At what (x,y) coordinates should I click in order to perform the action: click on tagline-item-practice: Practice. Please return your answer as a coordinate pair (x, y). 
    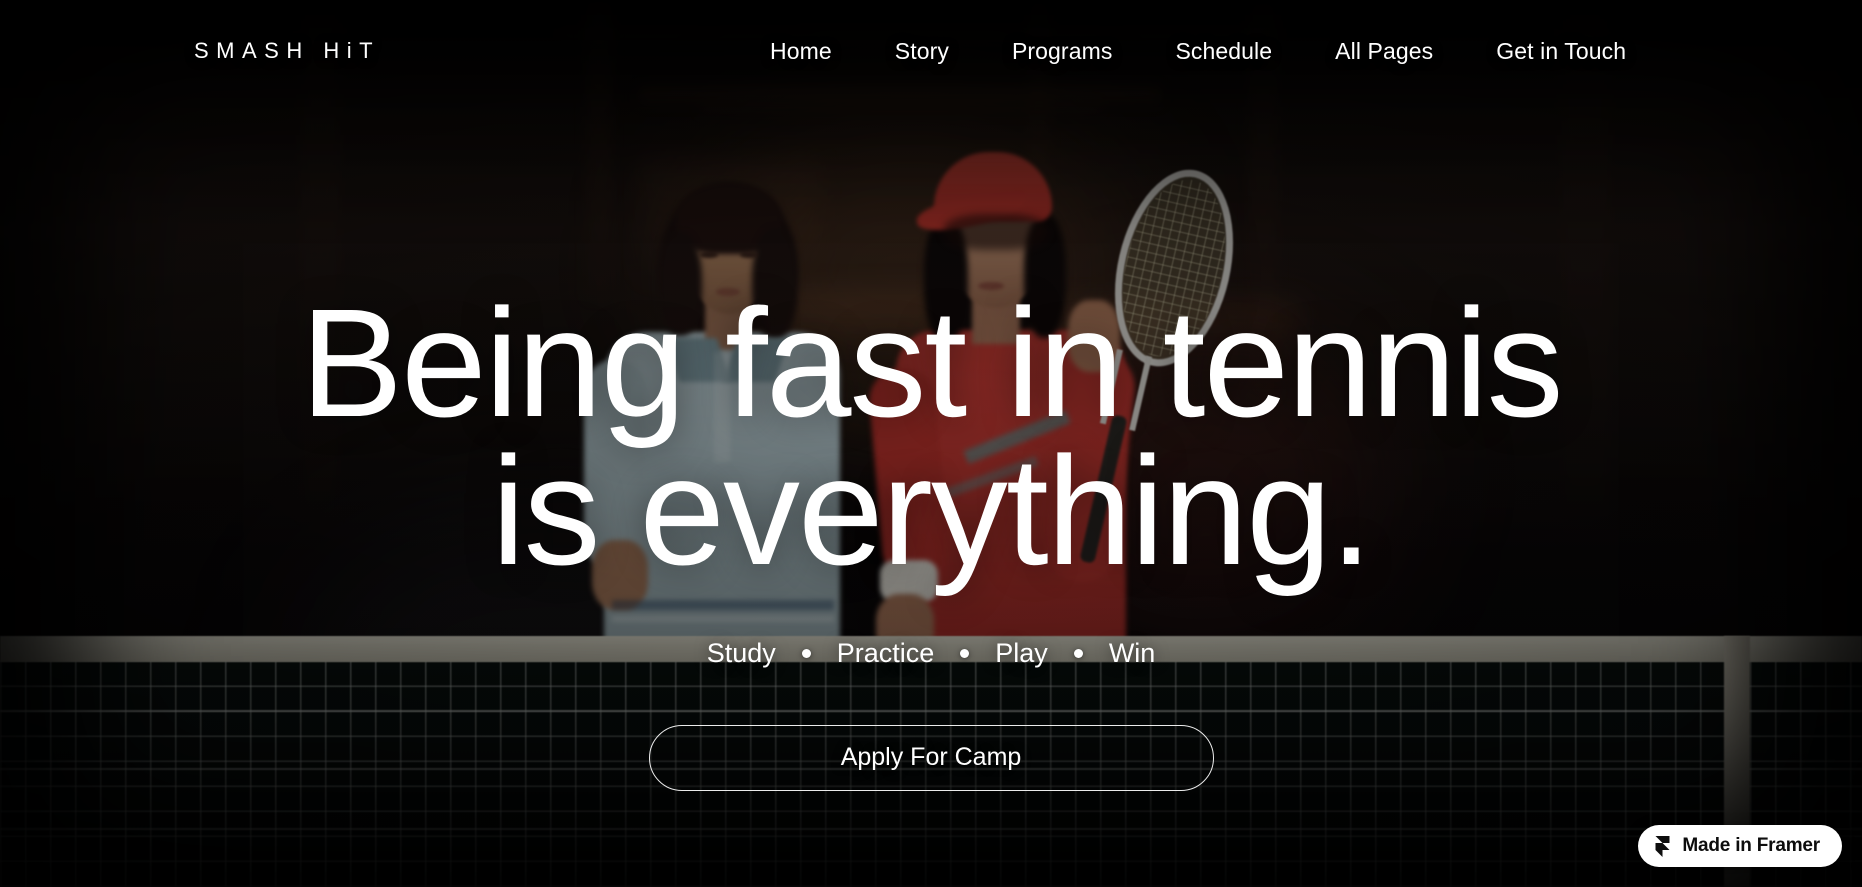
    Looking at the image, I should click on (885, 652).